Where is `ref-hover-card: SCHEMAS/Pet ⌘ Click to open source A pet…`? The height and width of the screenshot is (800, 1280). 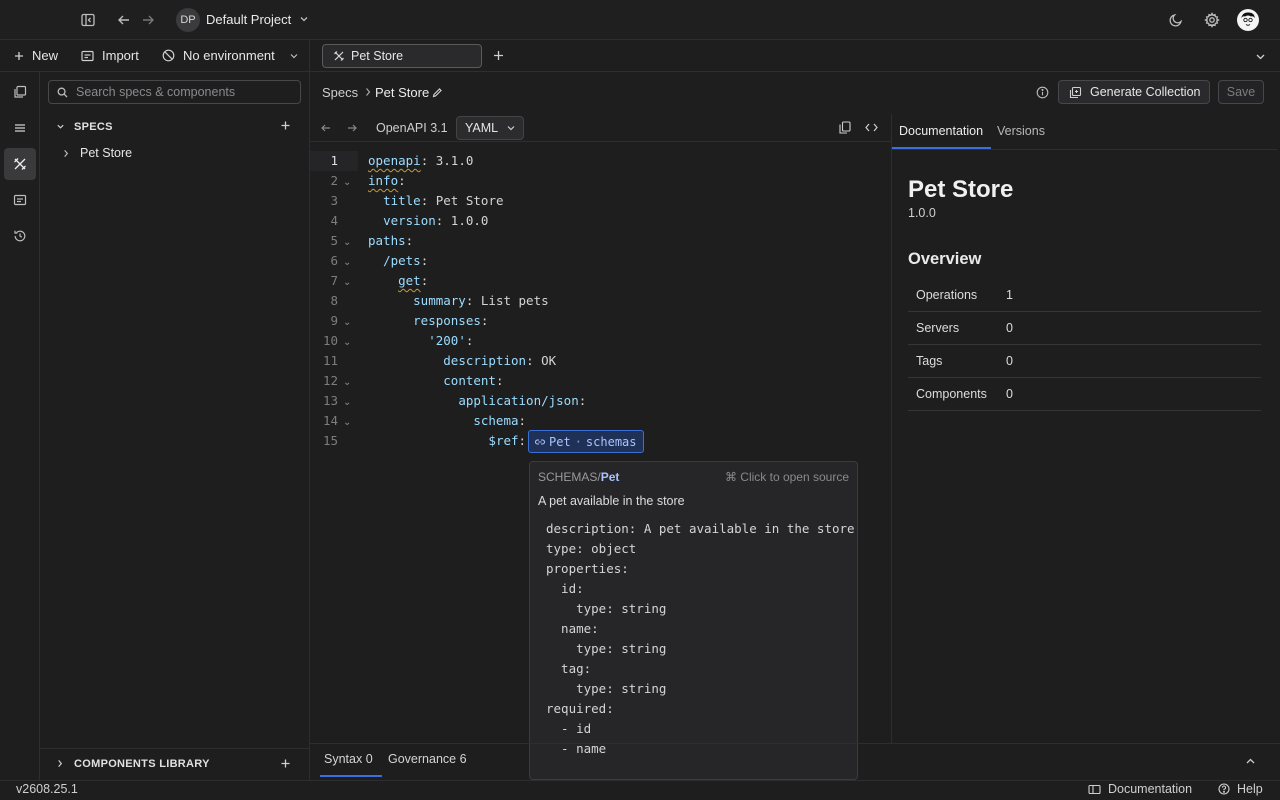
ref-hover-card: SCHEMAS/Pet ⌘ Click to open source A pet… is located at coordinates (693, 620).